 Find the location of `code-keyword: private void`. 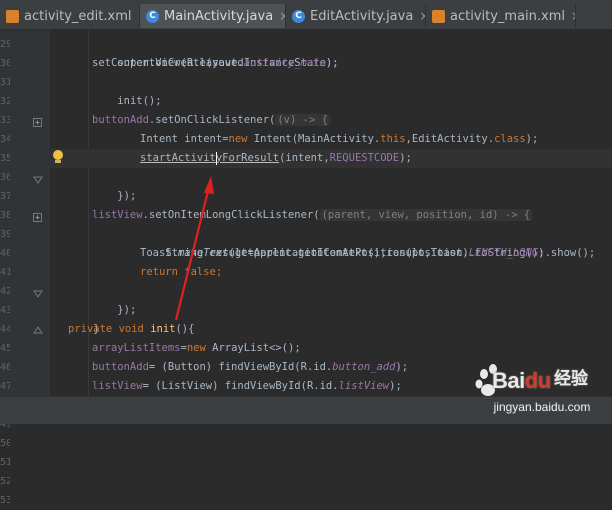

code-keyword: private void is located at coordinates (106, 329).